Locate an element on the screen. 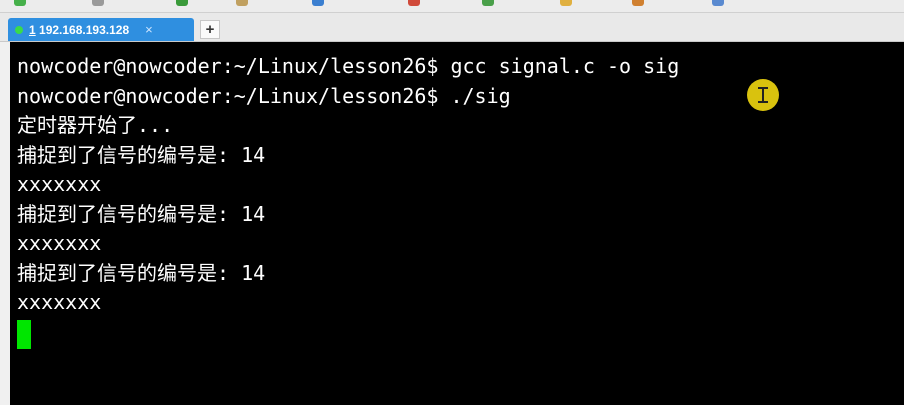 This screenshot has height=405, width=904. tab-number: 1 is located at coordinates (32, 29).